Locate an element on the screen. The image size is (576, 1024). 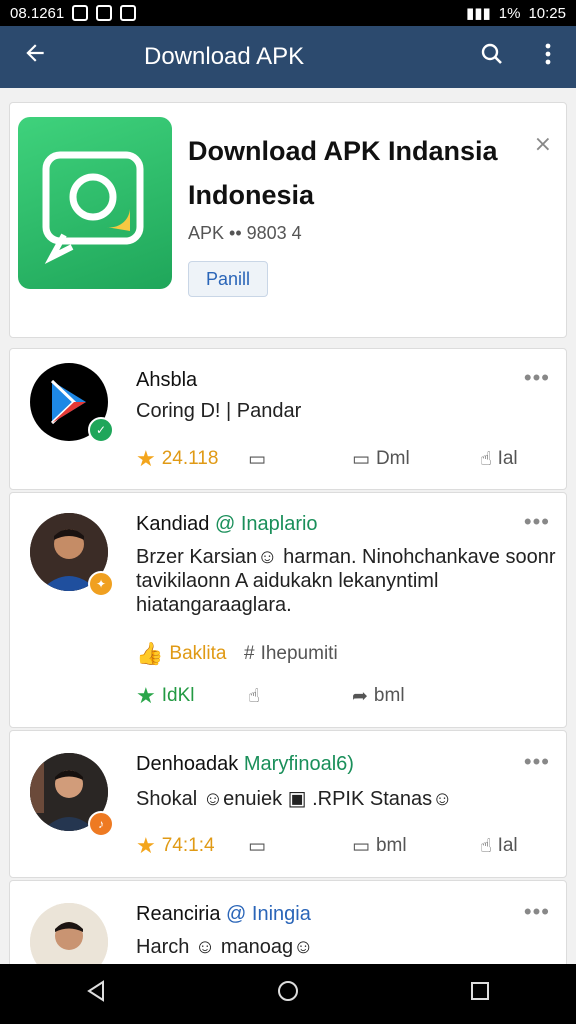
install-pill-button: Panill is located at coordinates (228, 279).